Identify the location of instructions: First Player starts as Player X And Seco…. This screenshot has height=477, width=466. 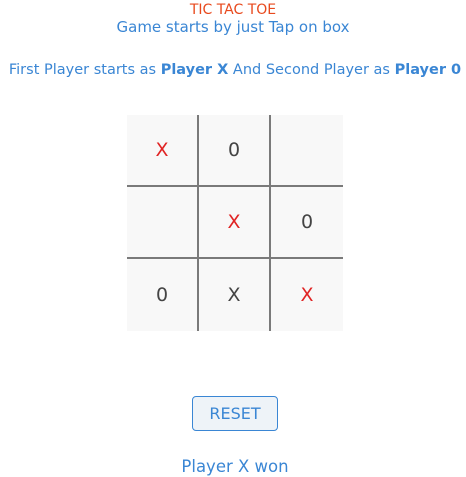
(233, 70).